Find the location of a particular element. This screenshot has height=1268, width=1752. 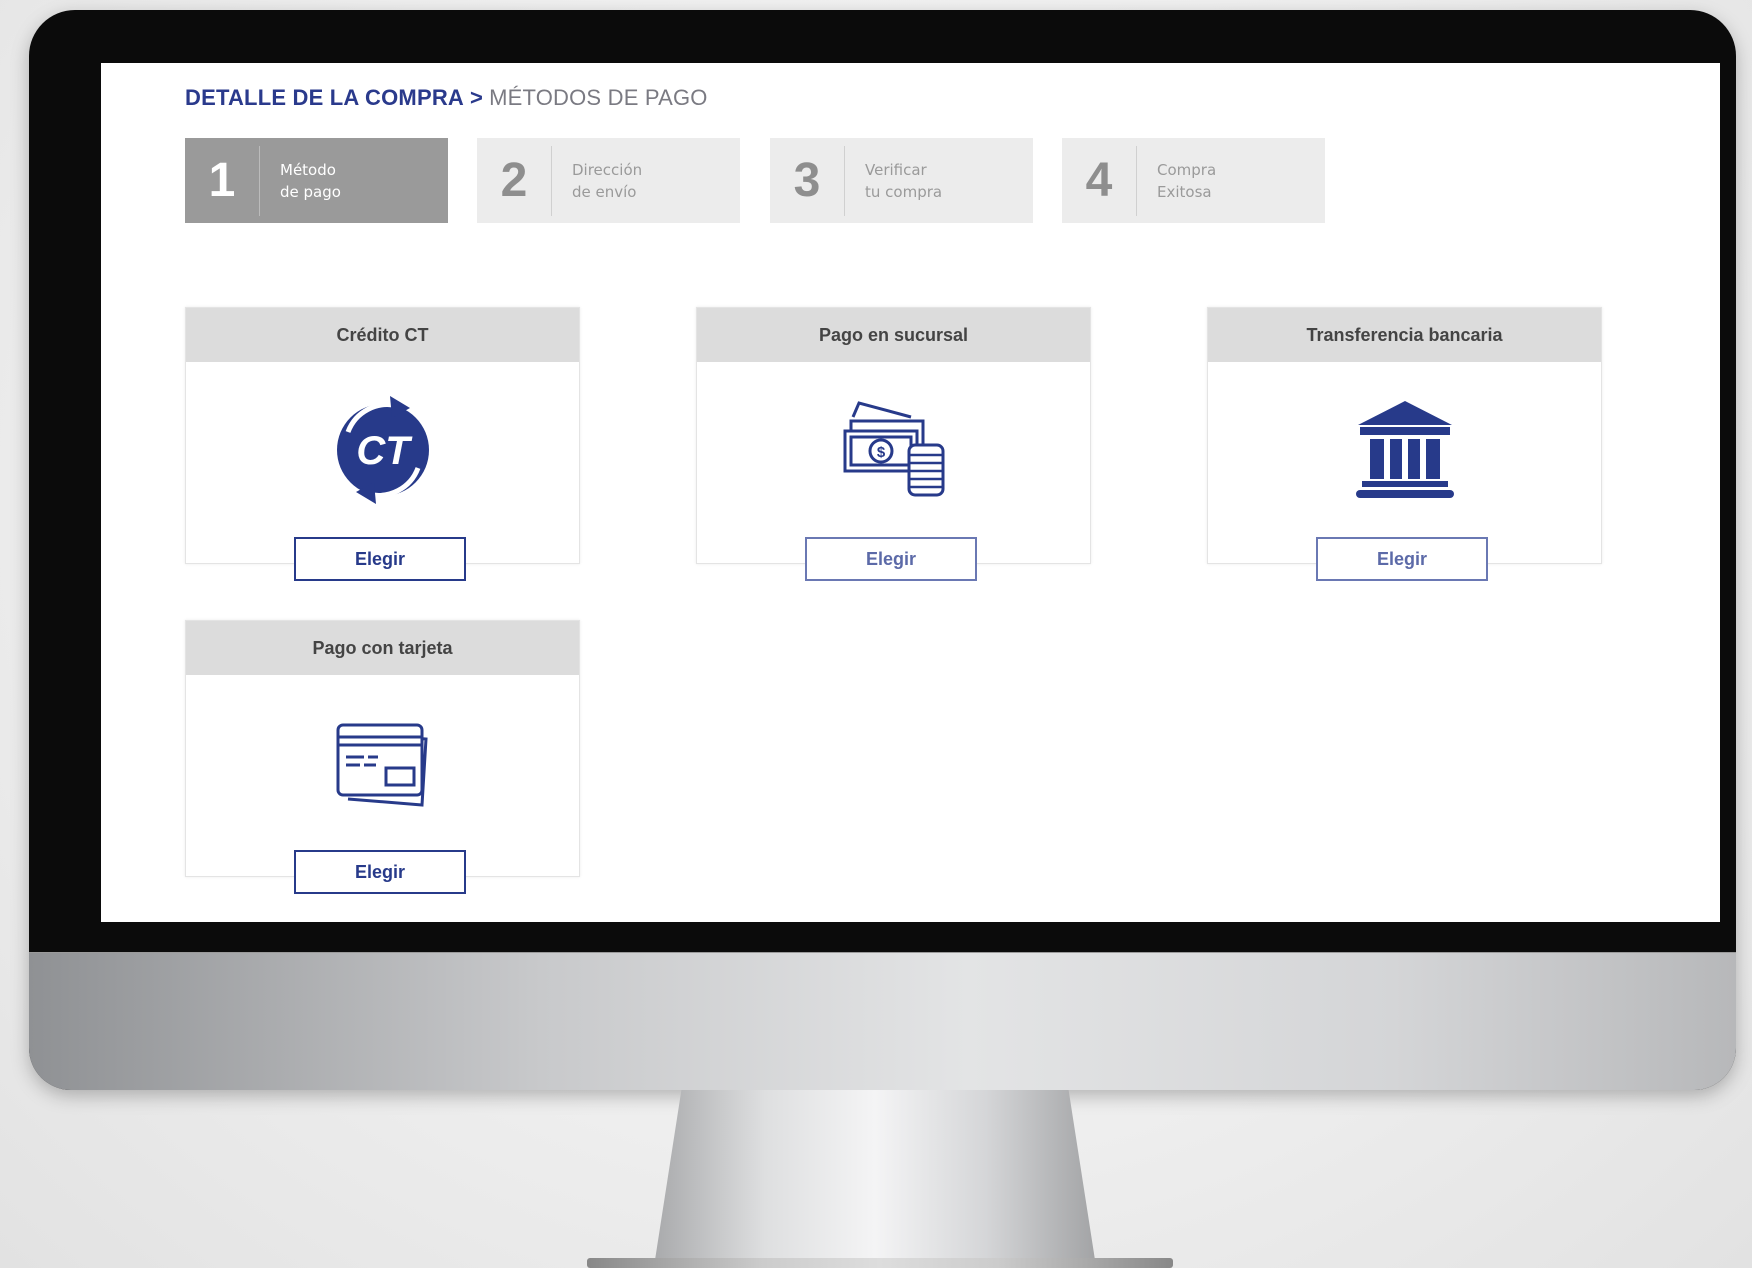

card-title: Transferencia bancaria is located at coordinates (1404, 335).